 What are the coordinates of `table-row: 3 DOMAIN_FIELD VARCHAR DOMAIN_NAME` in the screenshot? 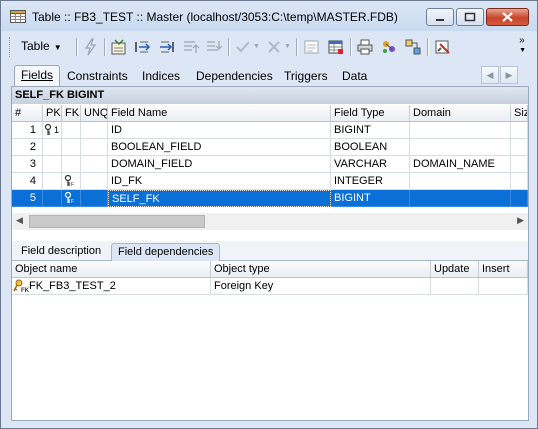 It's located at (270, 164).